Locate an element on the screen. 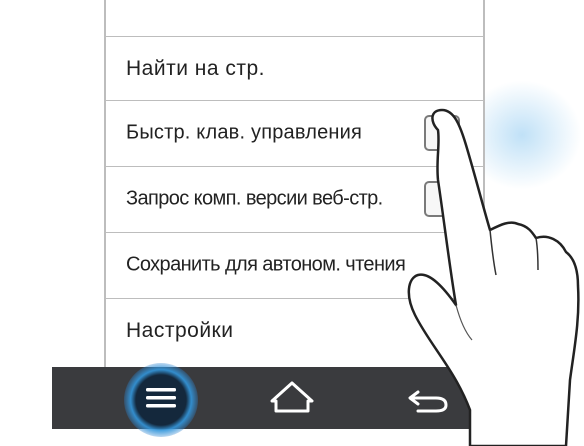  menu-icon is located at coordinates (161, 398).